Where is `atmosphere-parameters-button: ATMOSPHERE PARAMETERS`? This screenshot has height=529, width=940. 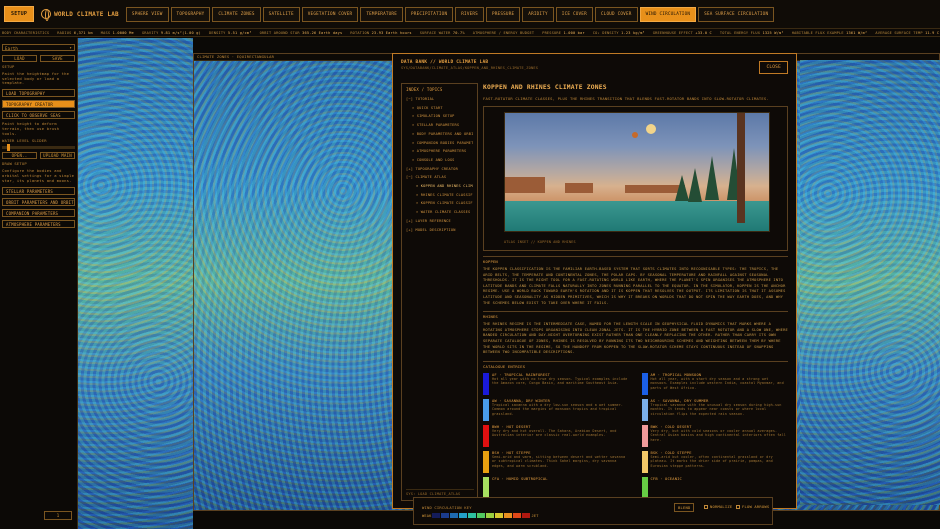
atmosphere-parameters-button: ATMOSPHERE PARAMETERS is located at coordinates (38, 223).